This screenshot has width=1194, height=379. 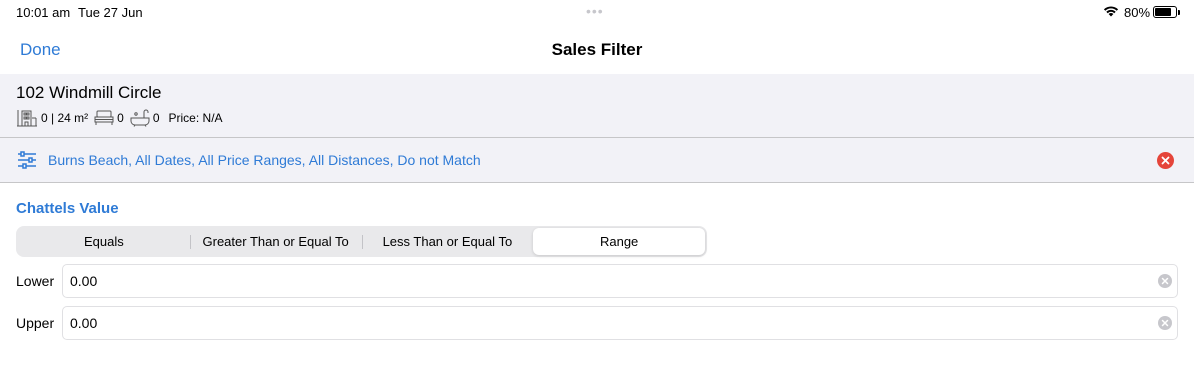 I want to click on multitask-dots-icon: •••, so click(x=595, y=11).